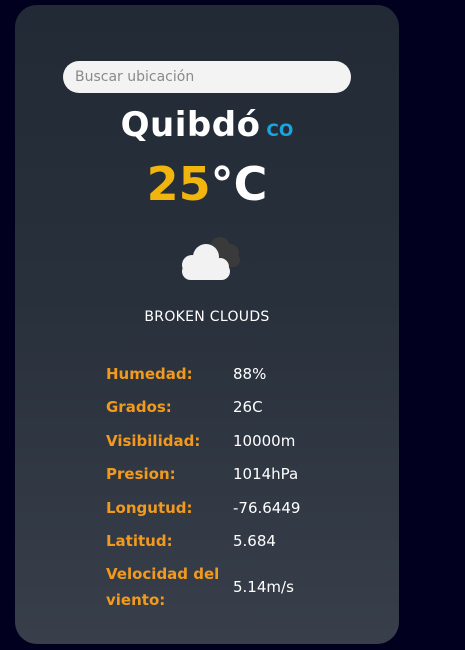 The height and width of the screenshot is (650, 465). I want to click on detail-row-latitude: Latitud: 5.684, so click(246, 542).